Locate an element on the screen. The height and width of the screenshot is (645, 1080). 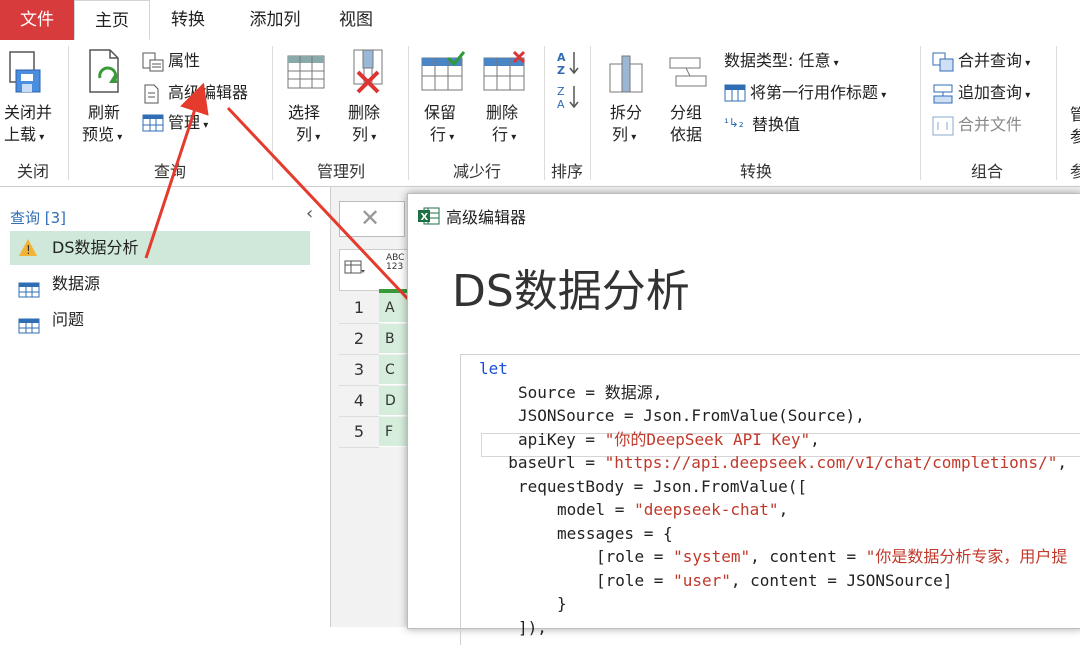
code-string: "你是数据分析专家，用户提 is located at coordinates (966, 556).